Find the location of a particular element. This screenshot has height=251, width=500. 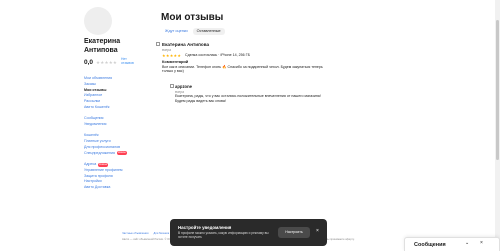

reply-author: appzone is located at coordinates (183, 86).